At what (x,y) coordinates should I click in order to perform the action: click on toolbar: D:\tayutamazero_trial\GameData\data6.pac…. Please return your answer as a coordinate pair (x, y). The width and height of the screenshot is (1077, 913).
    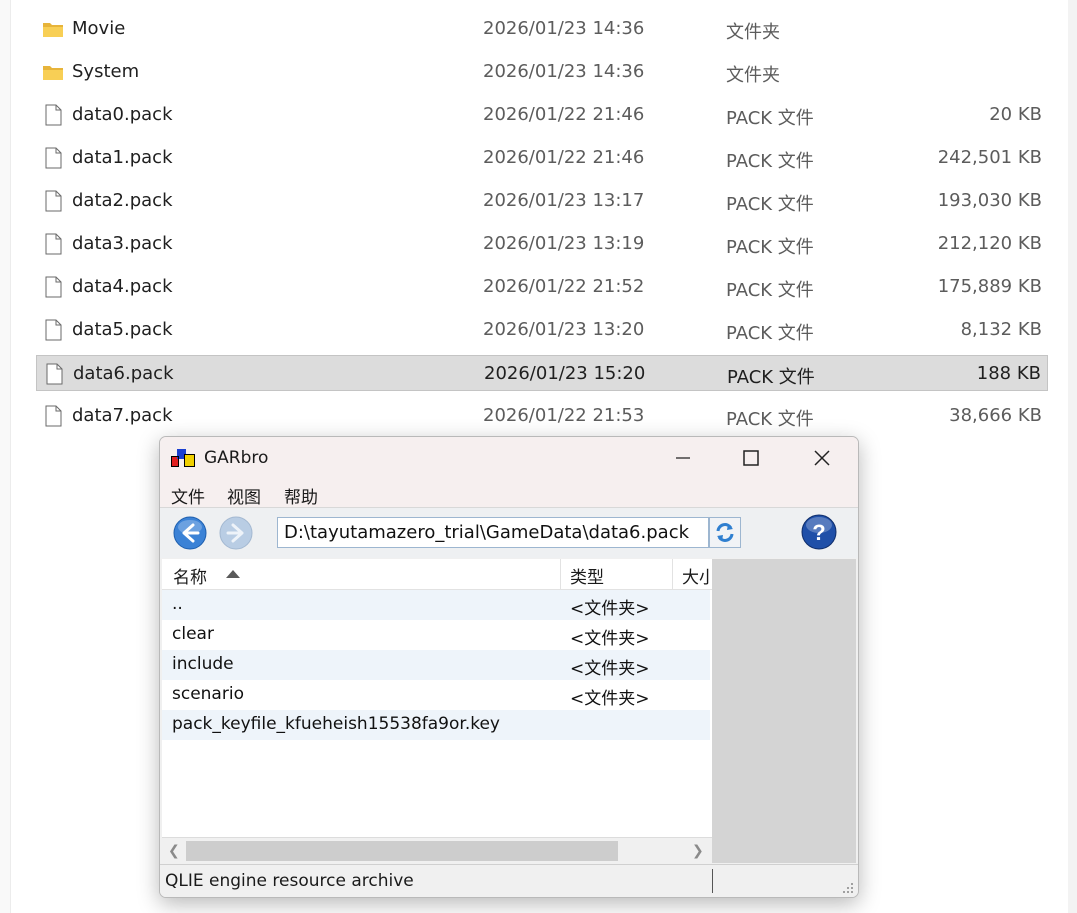
    Looking at the image, I should click on (509, 532).